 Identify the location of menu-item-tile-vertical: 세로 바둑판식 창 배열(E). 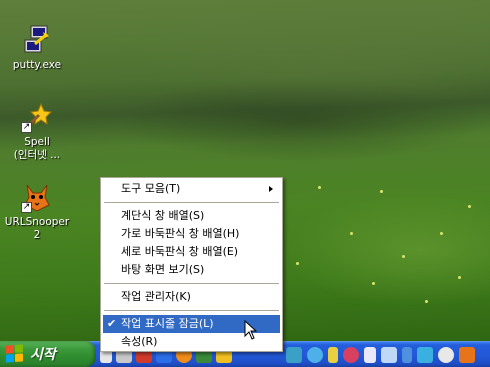
(191, 252).